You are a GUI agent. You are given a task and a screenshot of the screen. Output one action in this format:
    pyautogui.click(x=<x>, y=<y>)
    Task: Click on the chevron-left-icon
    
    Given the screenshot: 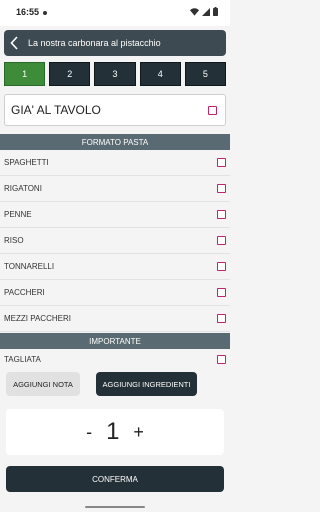 What is the action you would take?
    pyautogui.click(x=14, y=43)
    